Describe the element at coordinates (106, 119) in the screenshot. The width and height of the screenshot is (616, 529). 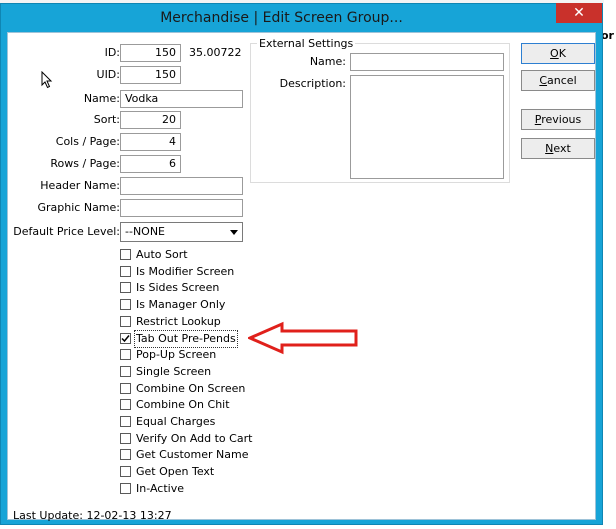
I see `sort-label: Sort:` at that location.